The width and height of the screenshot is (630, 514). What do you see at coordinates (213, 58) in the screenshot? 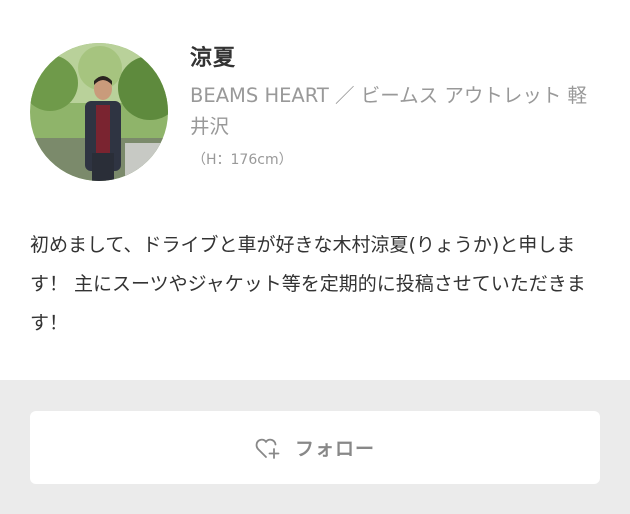
I see `staff-name: 涼夏` at bounding box center [213, 58].